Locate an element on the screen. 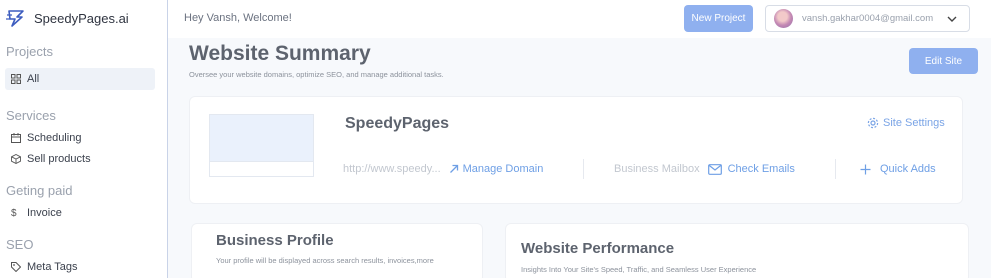  sidebar-item-label: All is located at coordinates (33, 79).